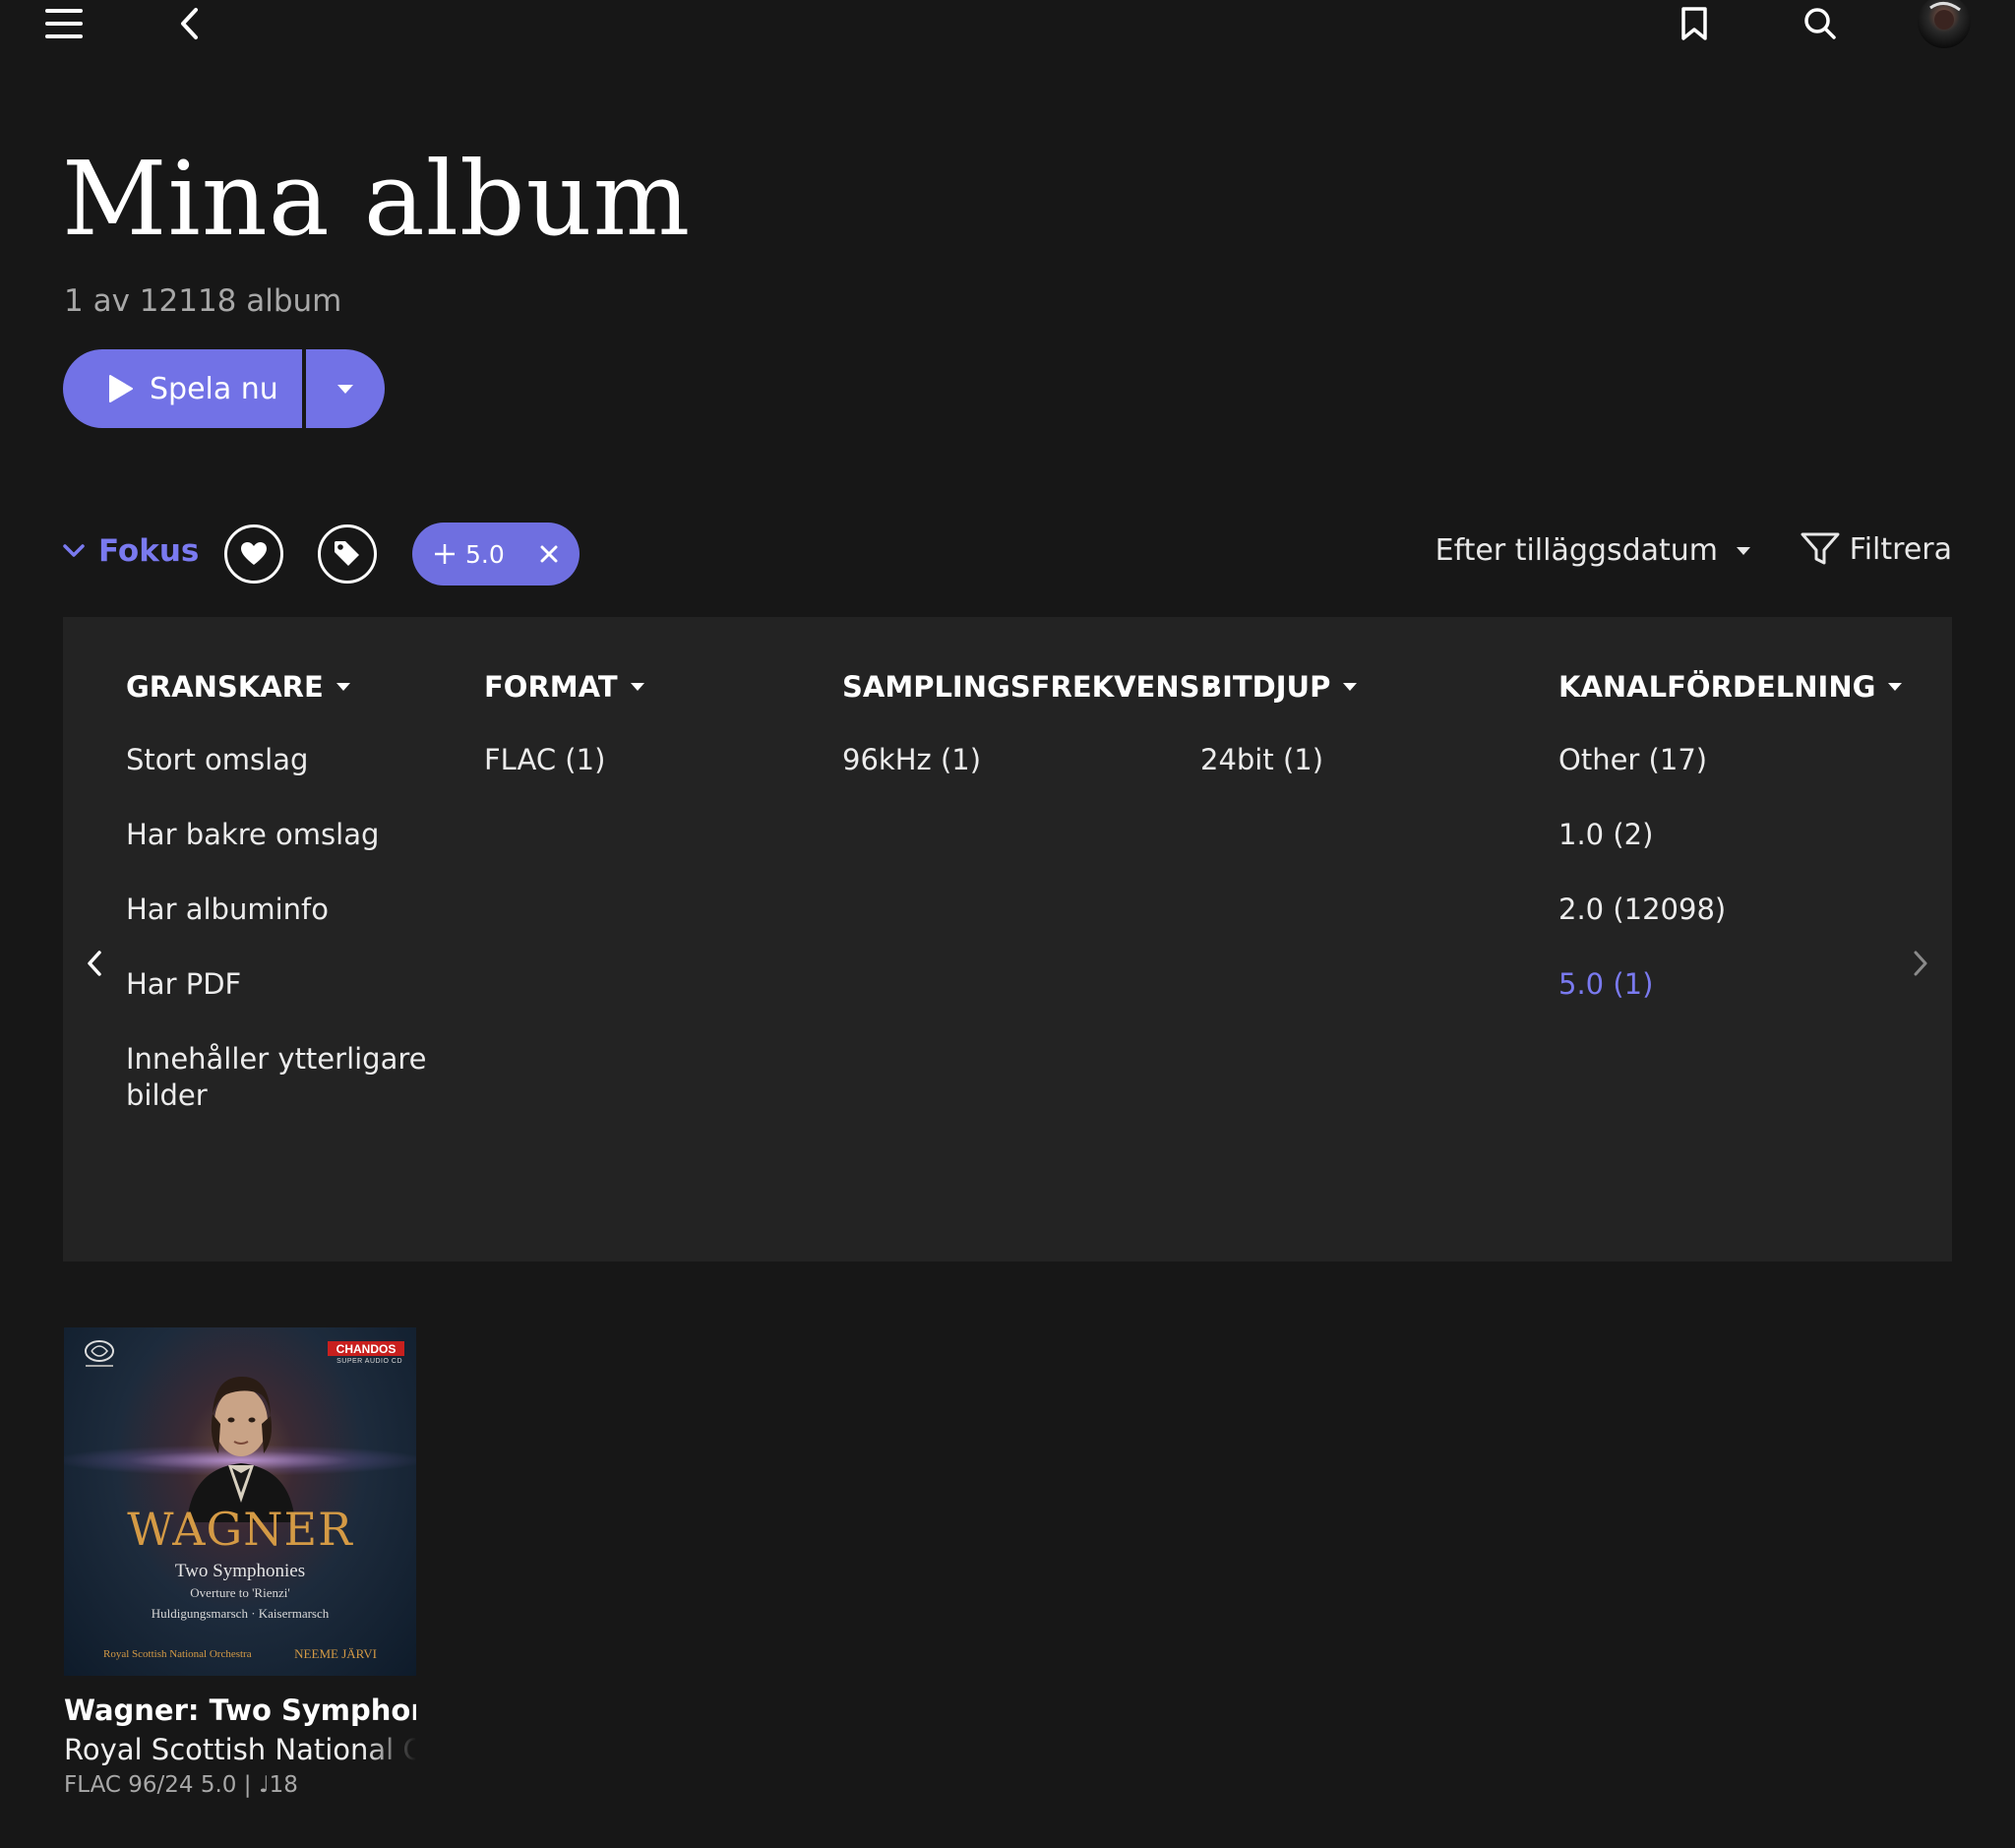 Image resolution: width=2015 pixels, height=1848 pixels. I want to click on tag-icon, so click(347, 553).